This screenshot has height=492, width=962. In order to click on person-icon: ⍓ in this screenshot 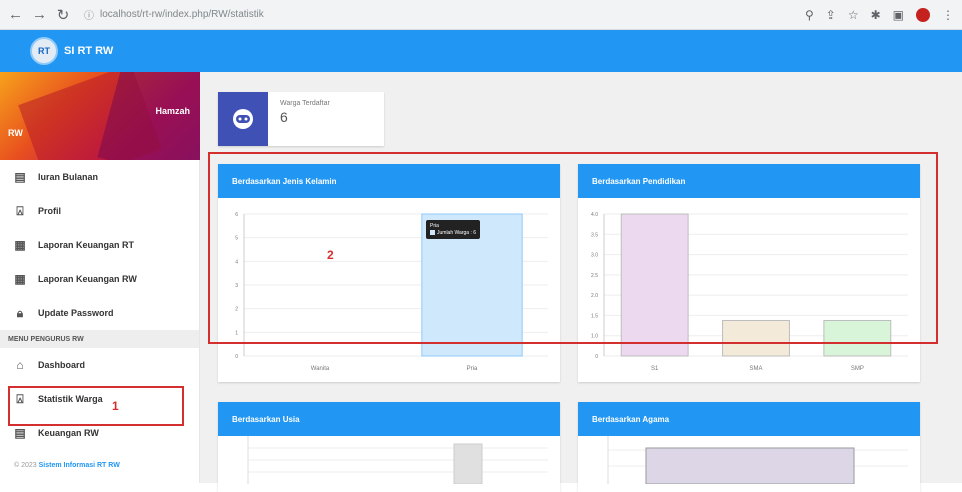, I will do `click(20, 210)`.